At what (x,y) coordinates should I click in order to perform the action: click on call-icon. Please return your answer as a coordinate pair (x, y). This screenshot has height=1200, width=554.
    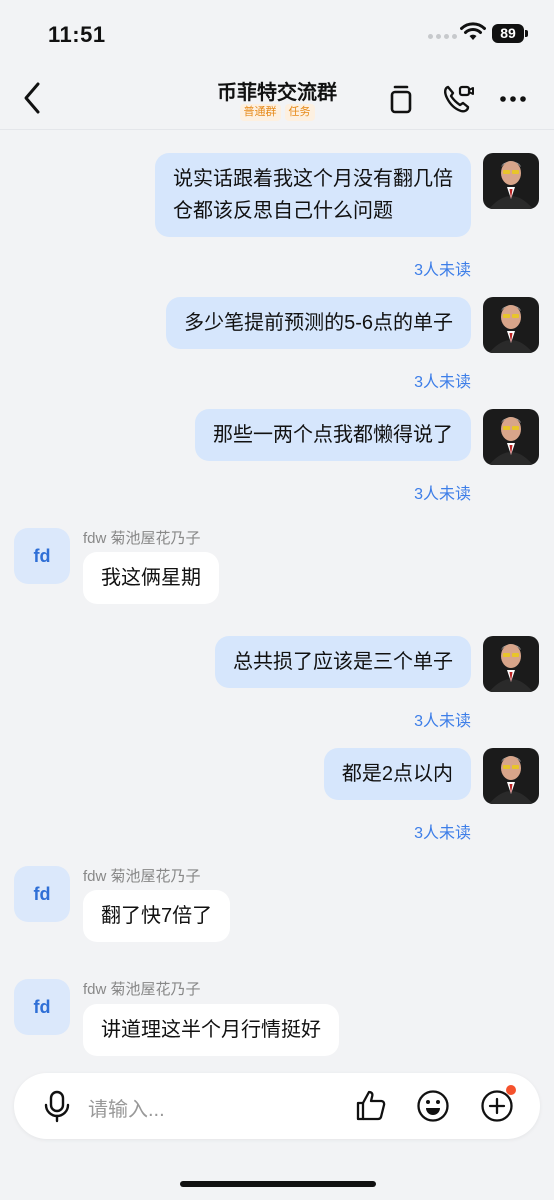
    Looking at the image, I should click on (457, 99).